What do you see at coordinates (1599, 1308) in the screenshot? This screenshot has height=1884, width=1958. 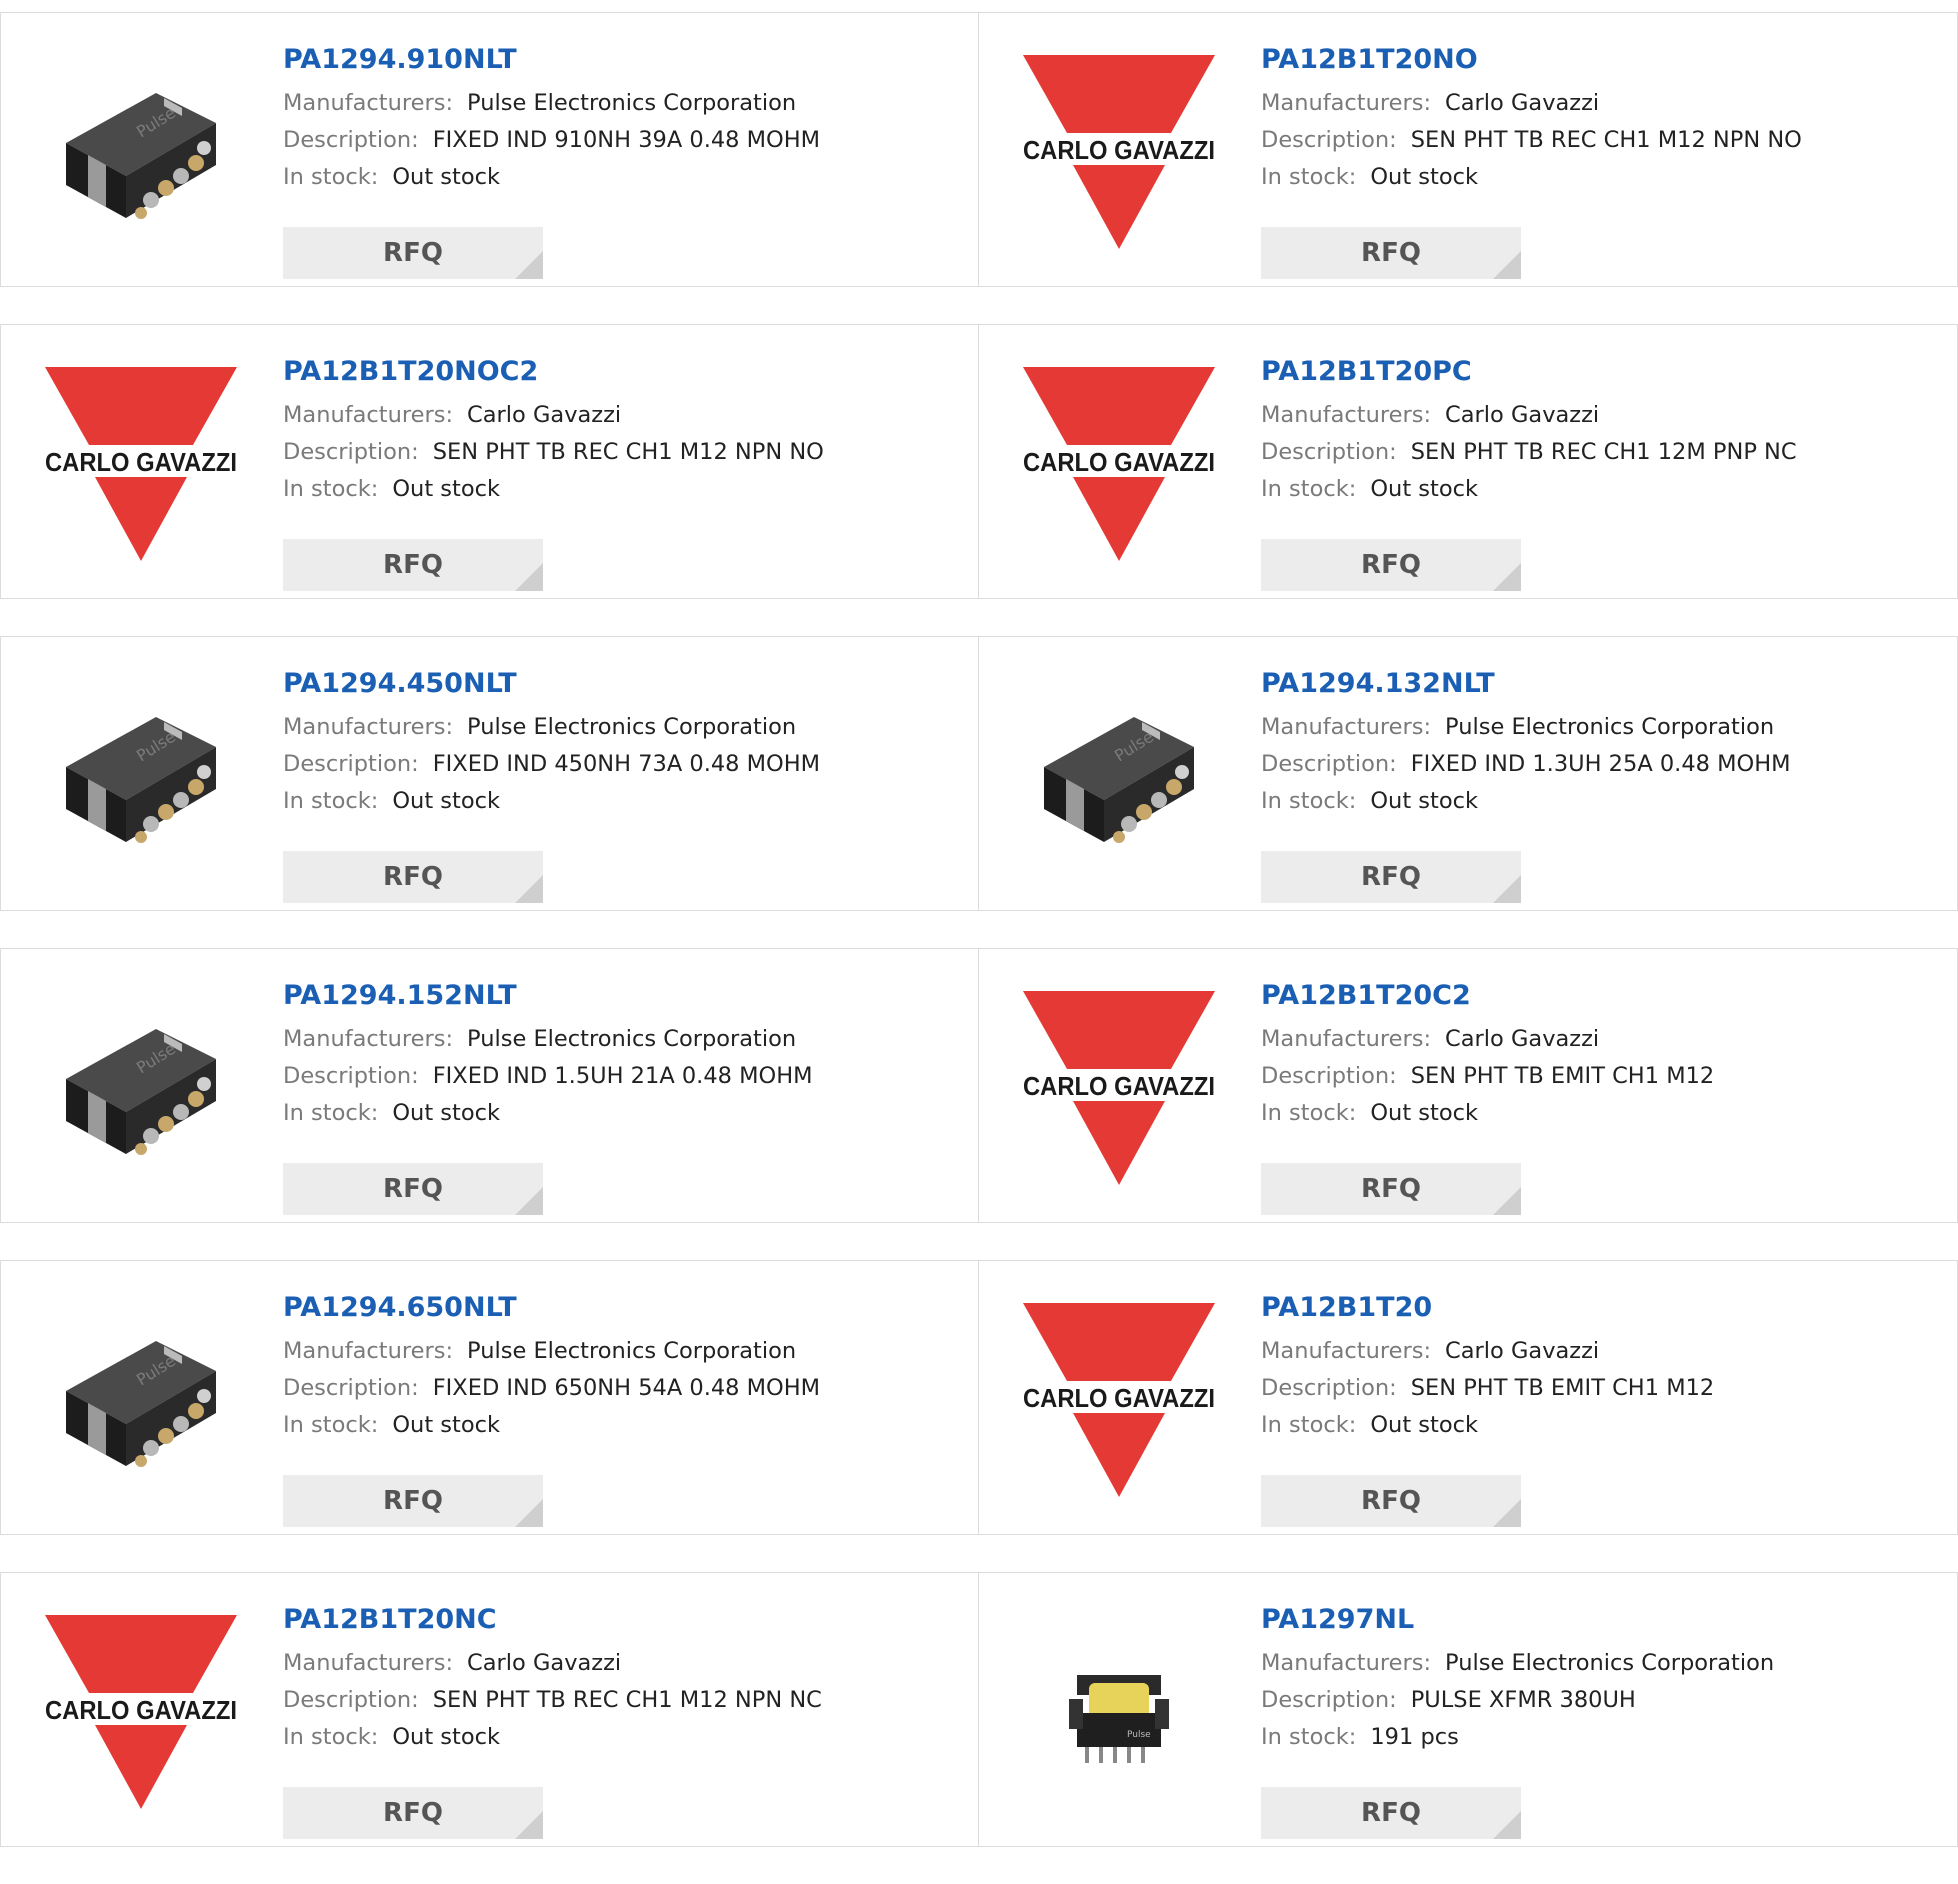 I see `part-number-link: PA12B1T20` at bounding box center [1599, 1308].